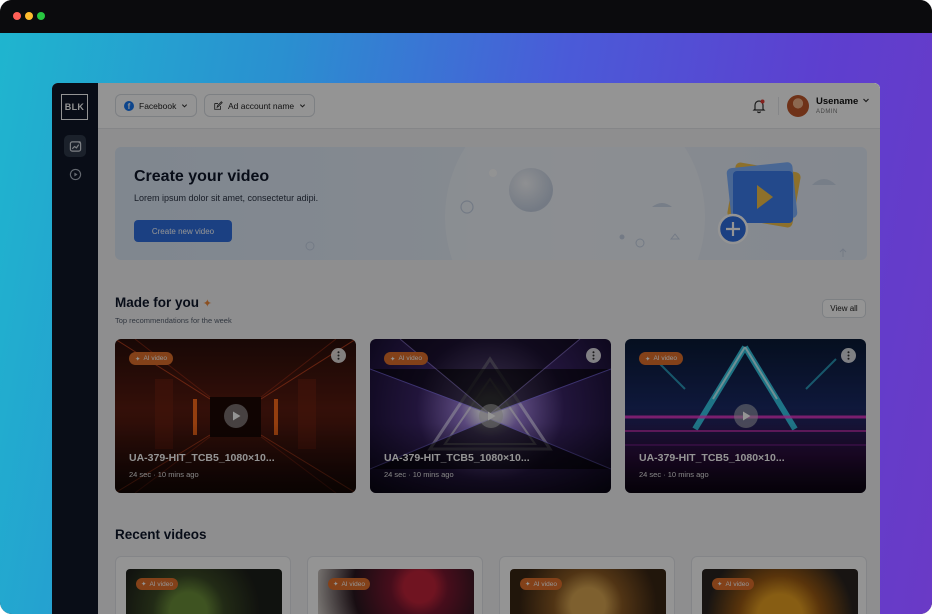 The height and width of the screenshot is (614, 932). What do you see at coordinates (466, 16) in the screenshot?
I see `window-titlebar` at bounding box center [466, 16].